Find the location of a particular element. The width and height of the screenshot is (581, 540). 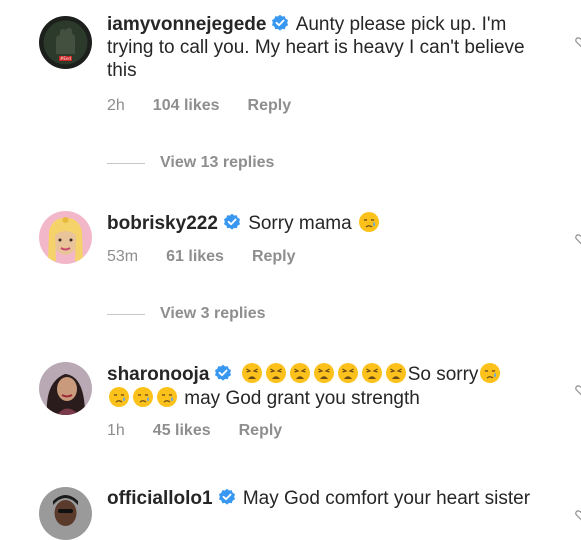

comment-text: may God grant you strength is located at coordinates (302, 398).